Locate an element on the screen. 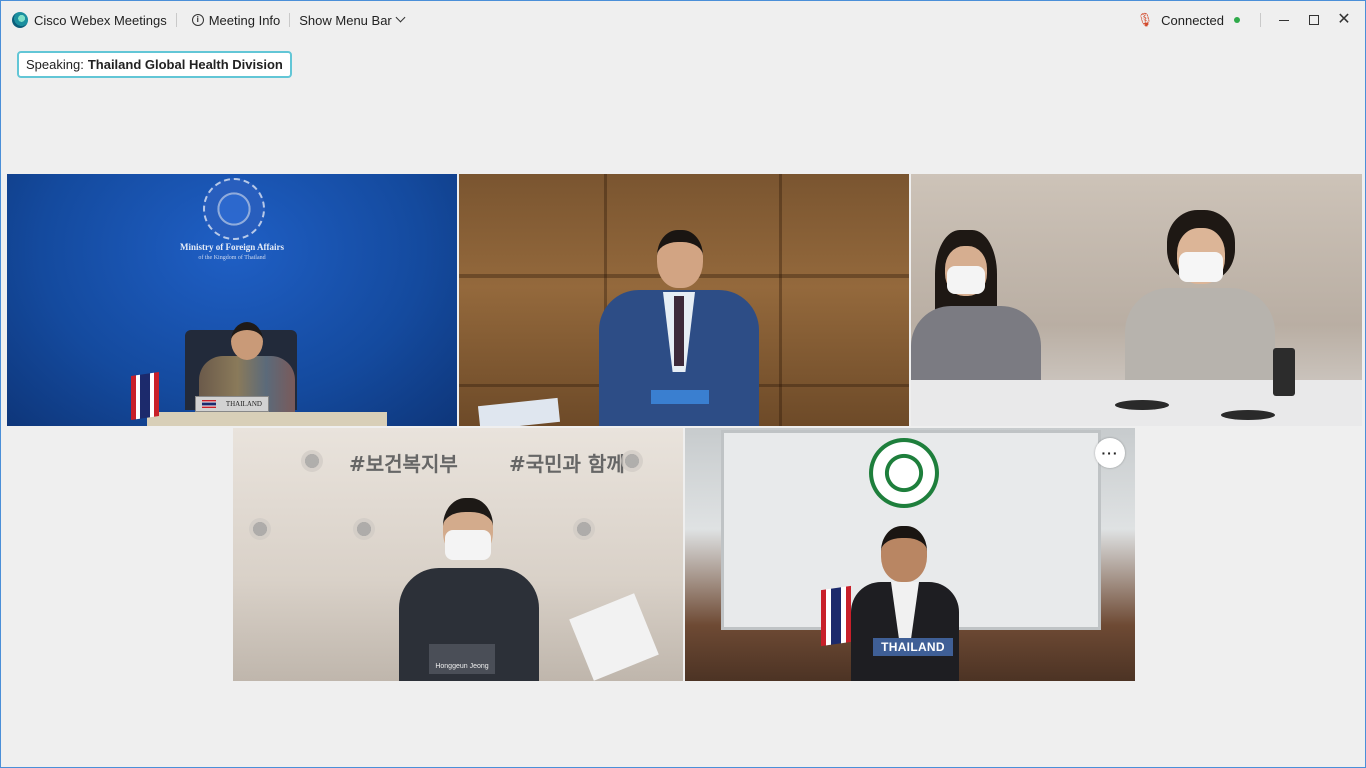 The image size is (1366, 768). participant is located at coordinates (976, 318).